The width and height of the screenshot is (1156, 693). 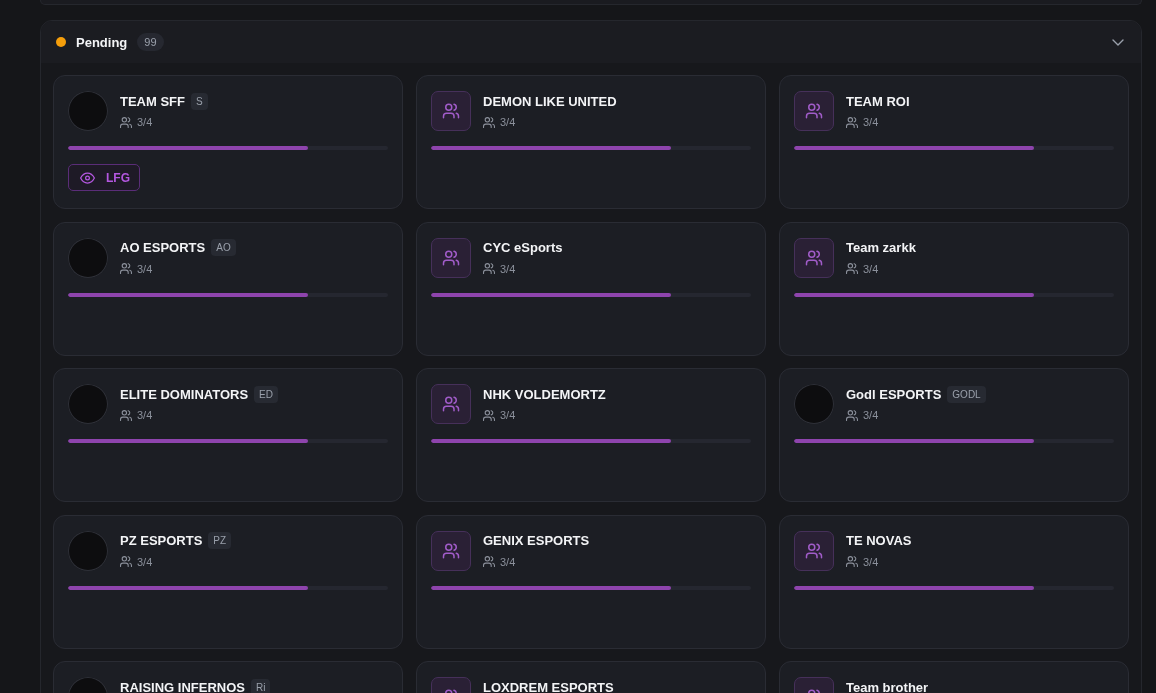 I want to click on team-card: RAISING INFERNOS Ri, so click(x=228, y=677).